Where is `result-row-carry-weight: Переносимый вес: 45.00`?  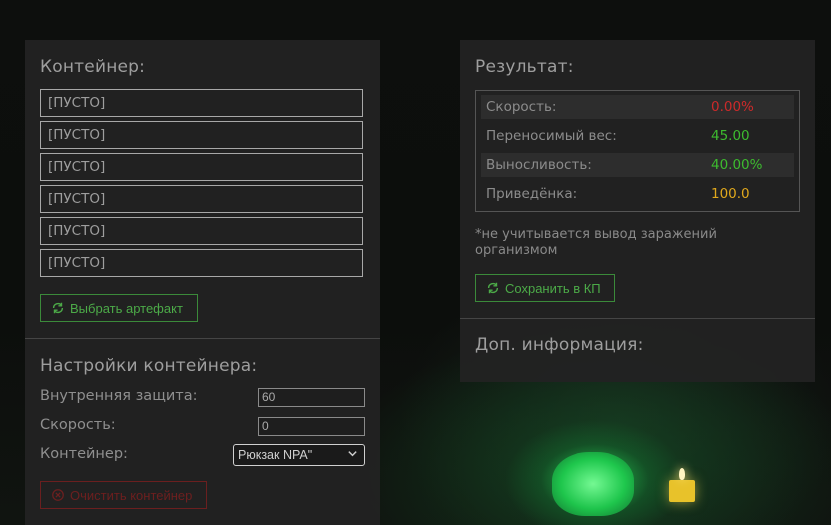
result-row-carry-weight: Переносимый вес: 45.00 is located at coordinates (637, 136).